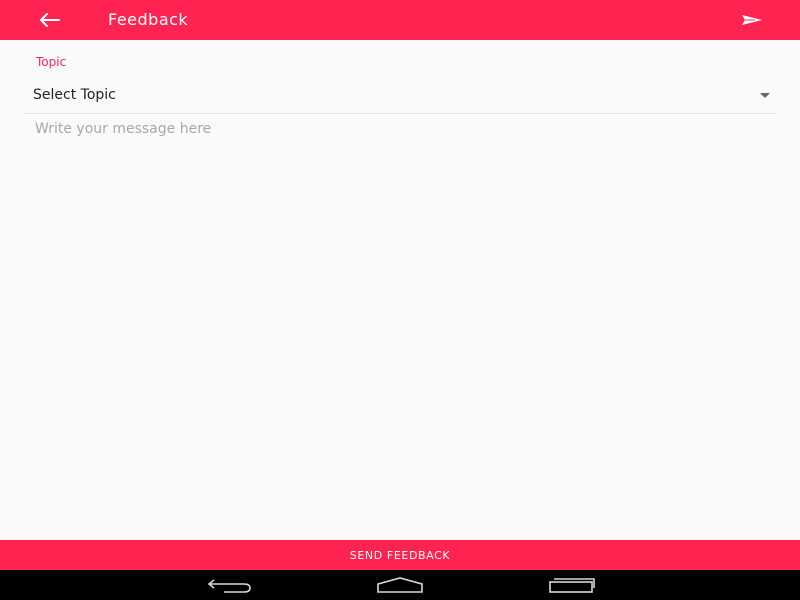 Image resolution: width=800 pixels, height=600 pixels. I want to click on arrow-back-icon, so click(50, 20).